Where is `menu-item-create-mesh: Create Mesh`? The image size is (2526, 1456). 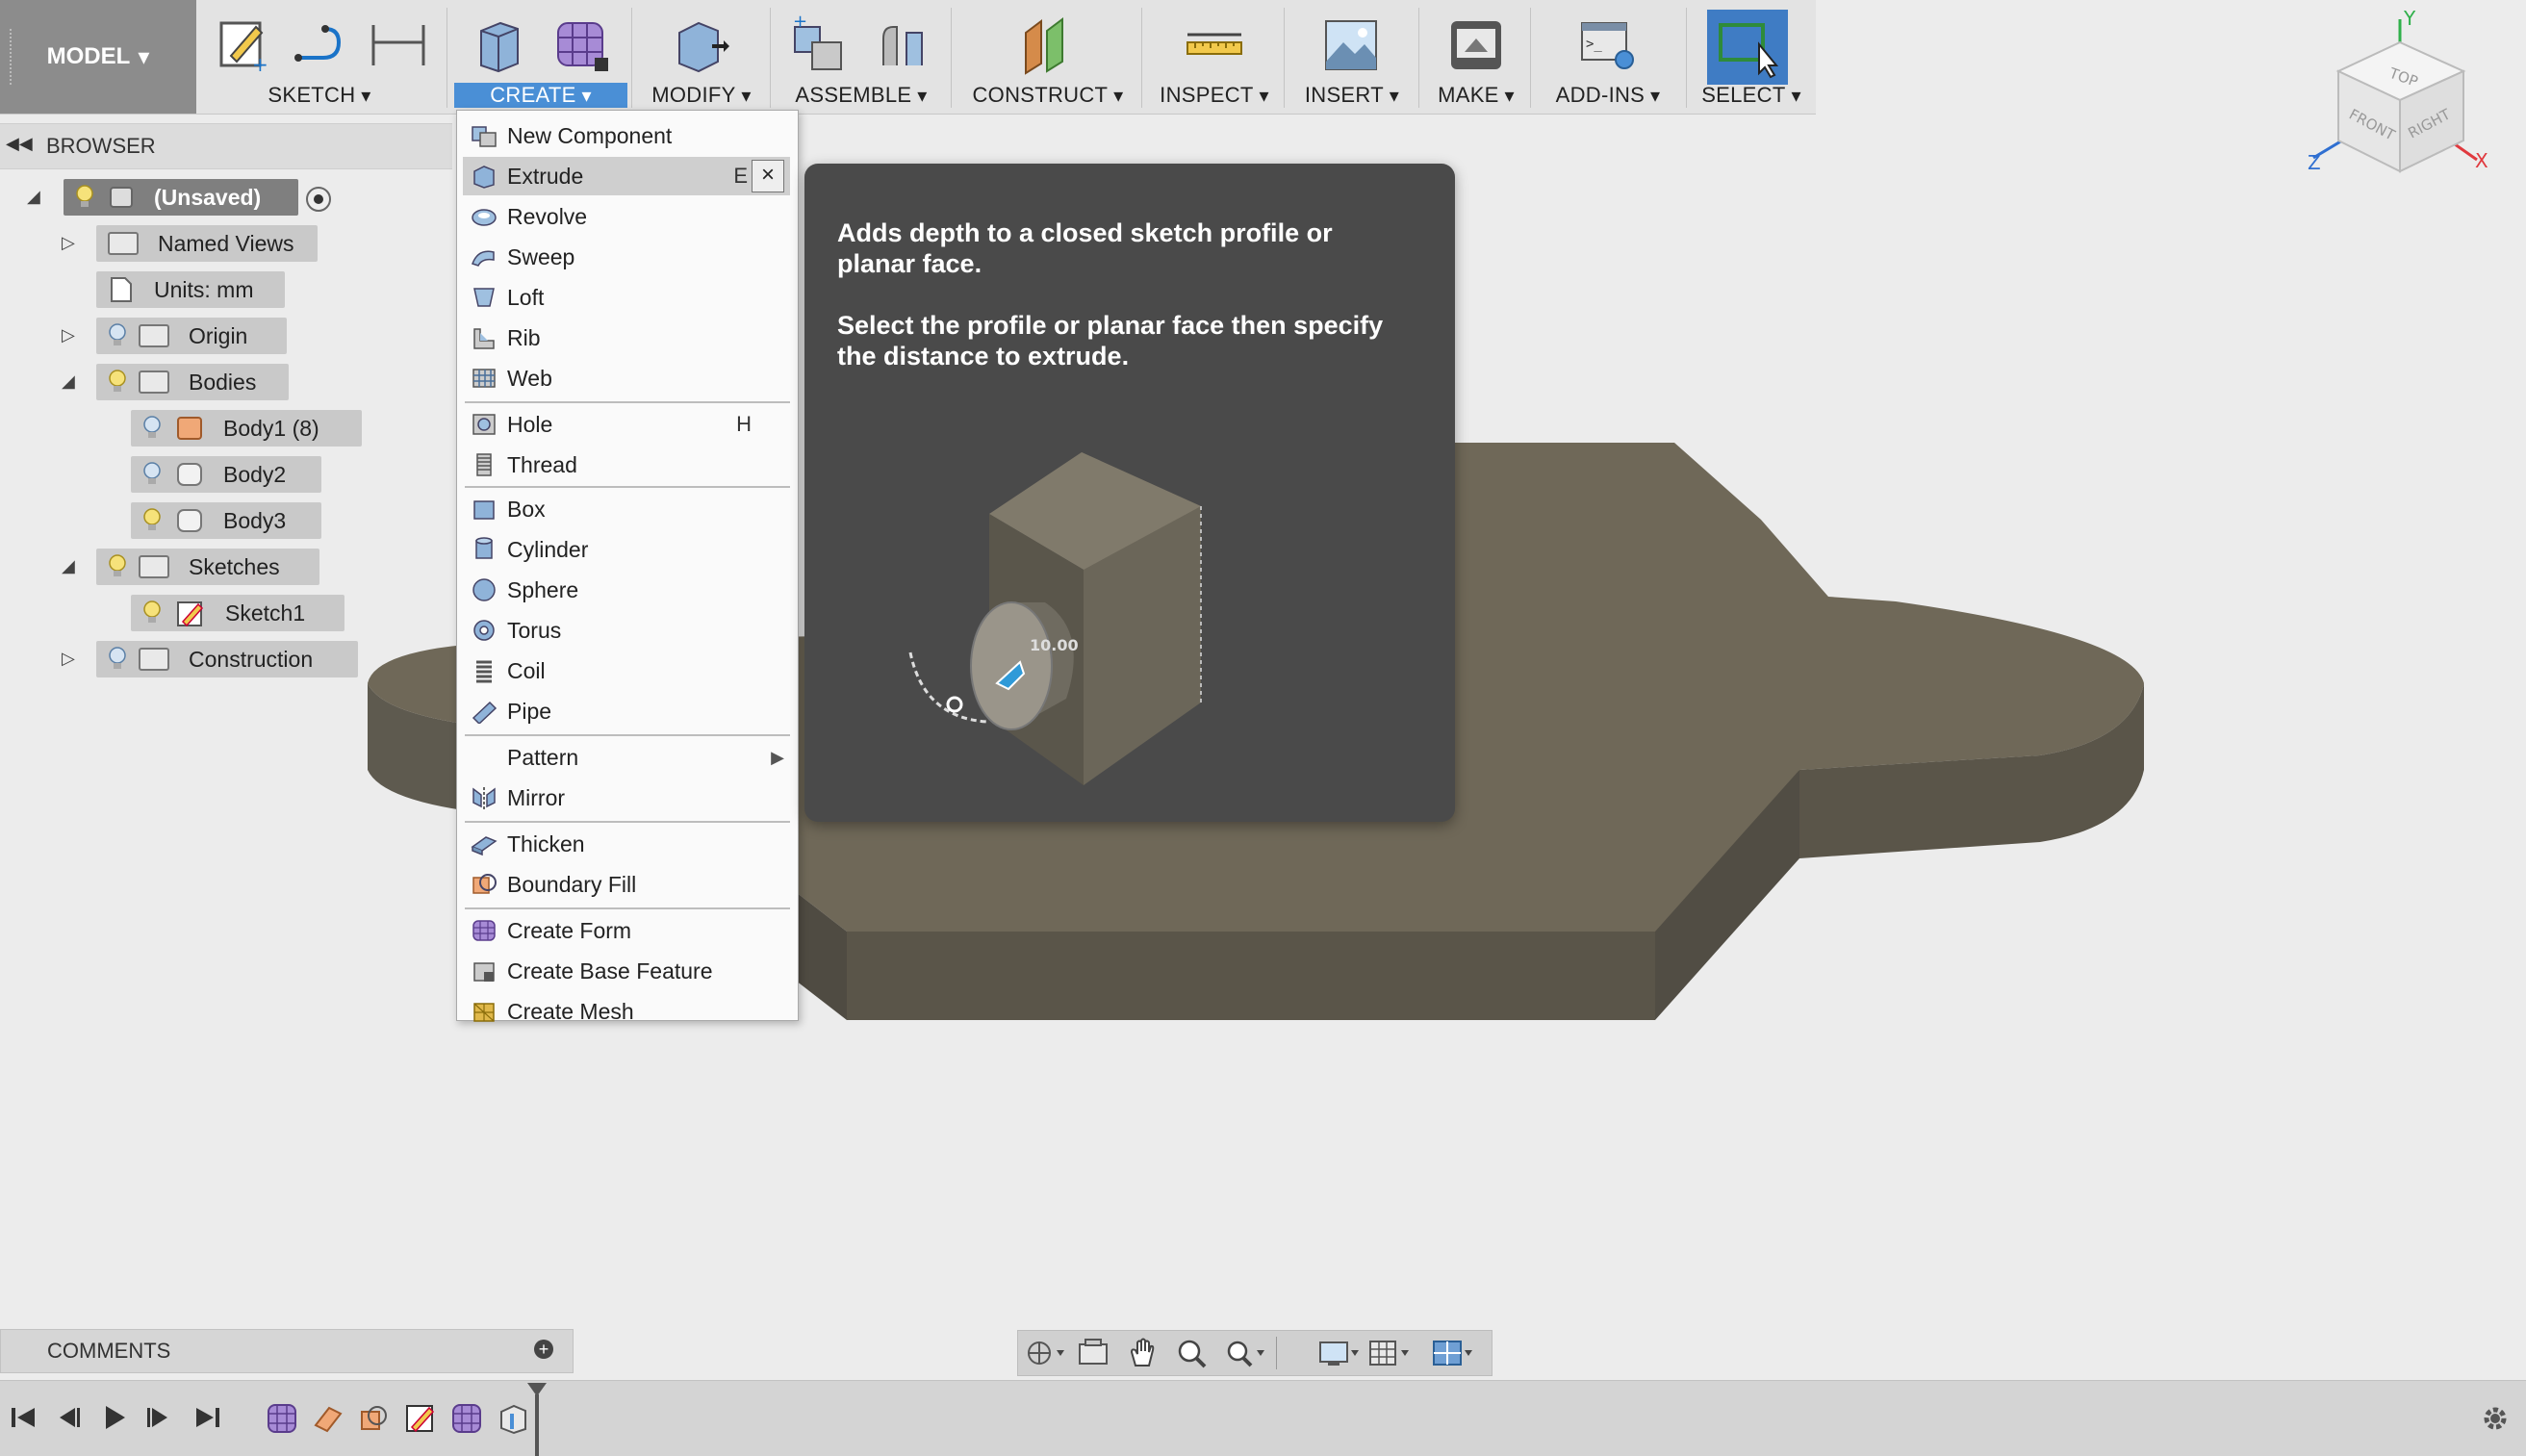
menu-item-create-mesh: Create Mesh is located at coordinates (626, 1012).